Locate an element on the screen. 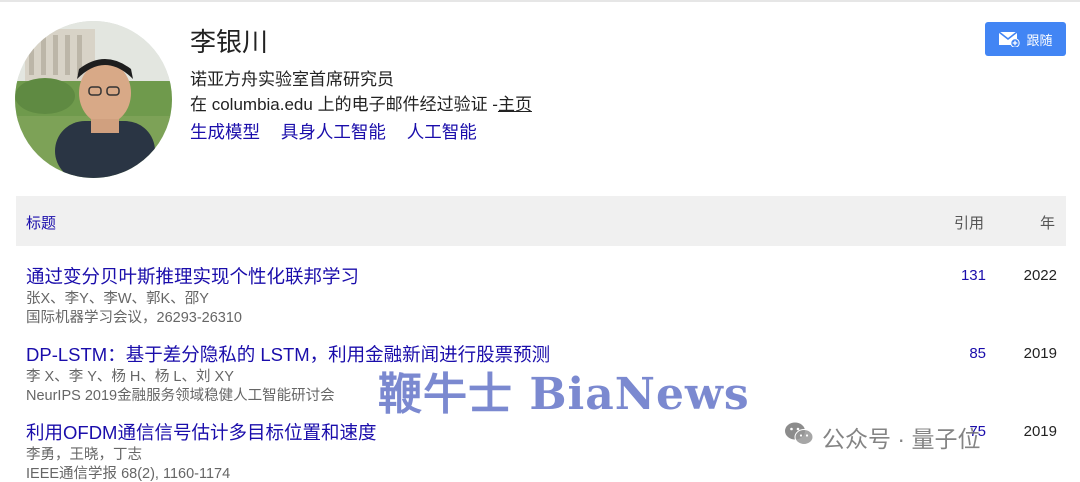 The width and height of the screenshot is (1080, 482). profile-avatar is located at coordinates (93, 99).